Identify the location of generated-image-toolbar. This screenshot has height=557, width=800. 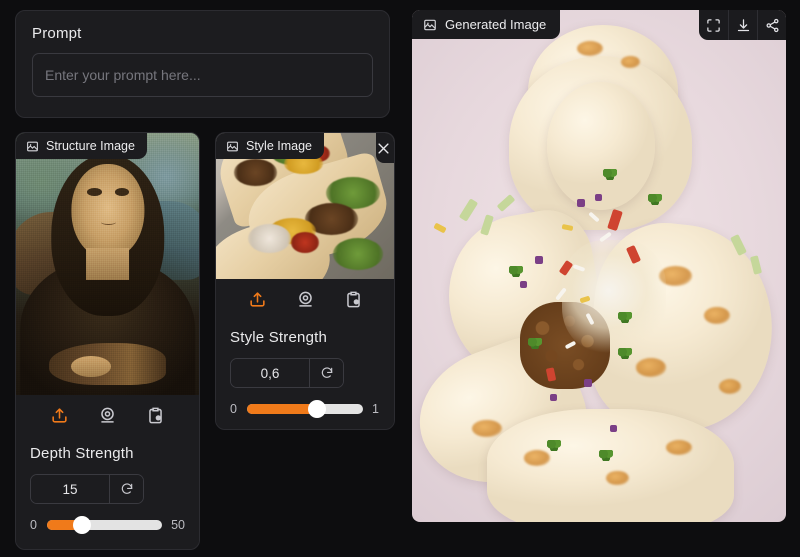
(742, 25).